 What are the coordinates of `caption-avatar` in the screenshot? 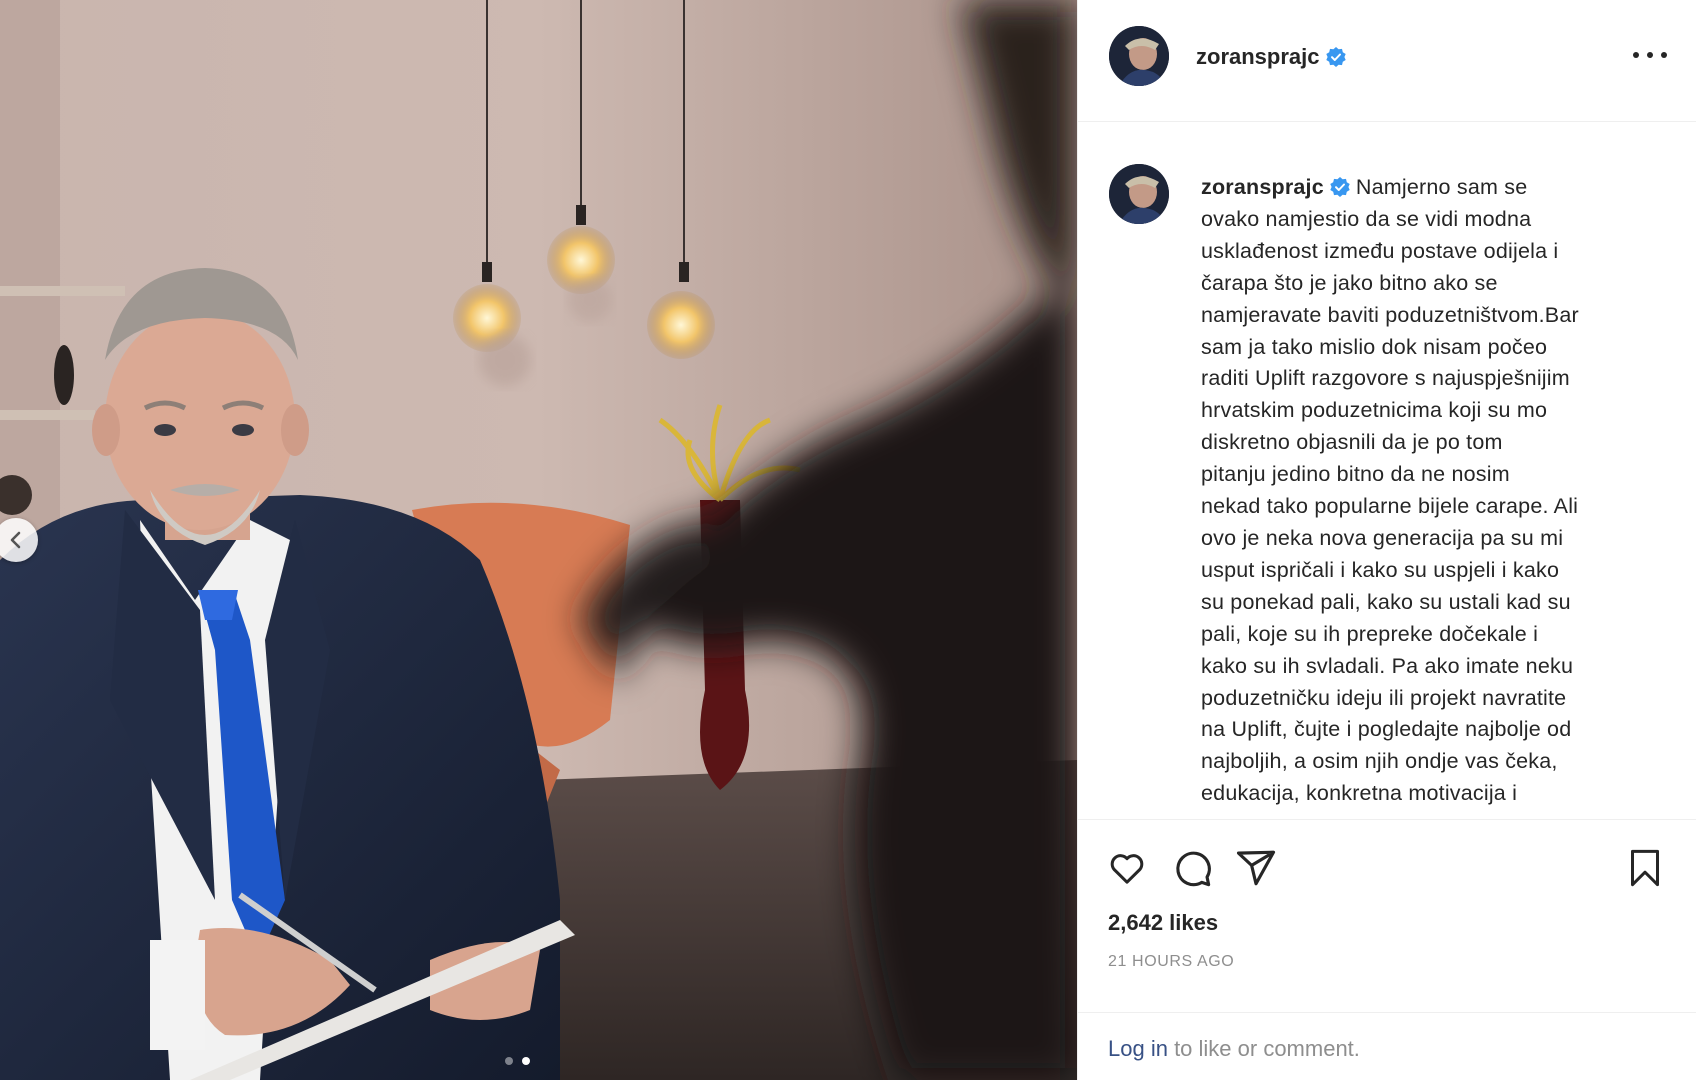 It's located at (1139, 194).